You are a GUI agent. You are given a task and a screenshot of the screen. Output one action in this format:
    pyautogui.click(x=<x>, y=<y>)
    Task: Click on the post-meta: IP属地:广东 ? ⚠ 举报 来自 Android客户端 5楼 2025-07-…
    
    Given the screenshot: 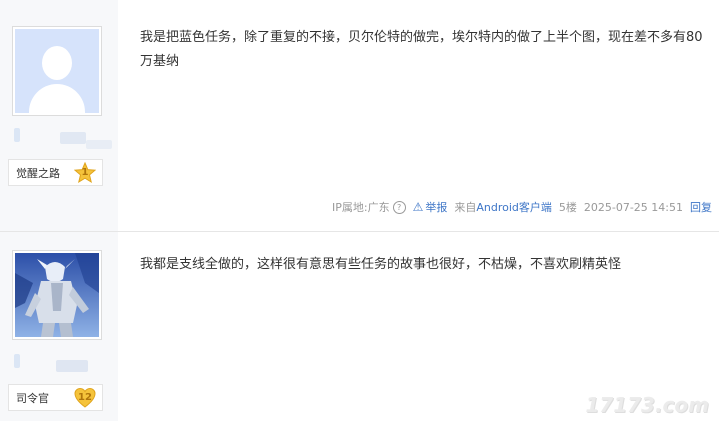 What is the action you would take?
    pyautogui.click(x=522, y=207)
    